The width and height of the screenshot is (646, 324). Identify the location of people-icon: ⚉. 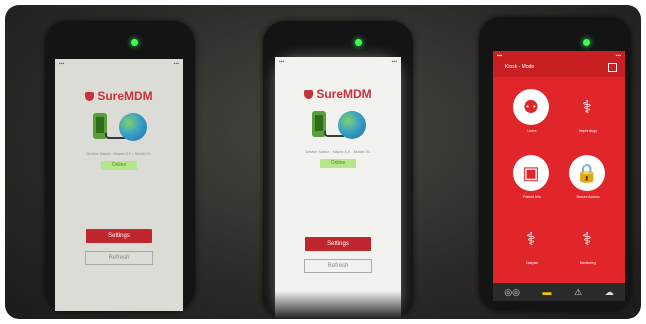
(531, 107).